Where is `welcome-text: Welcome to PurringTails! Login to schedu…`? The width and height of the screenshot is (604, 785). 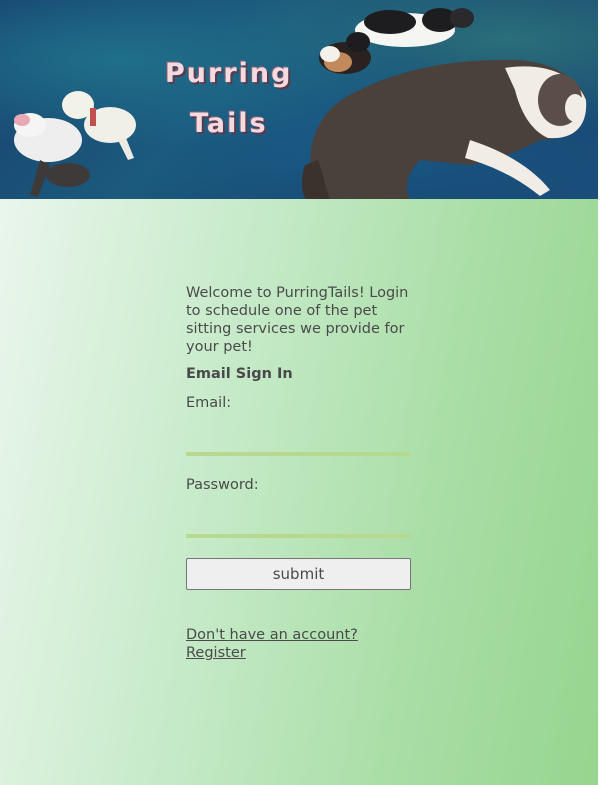
welcome-text: Welcome to PurringTails! Login to schedu… is located at coordinates (297, 320).